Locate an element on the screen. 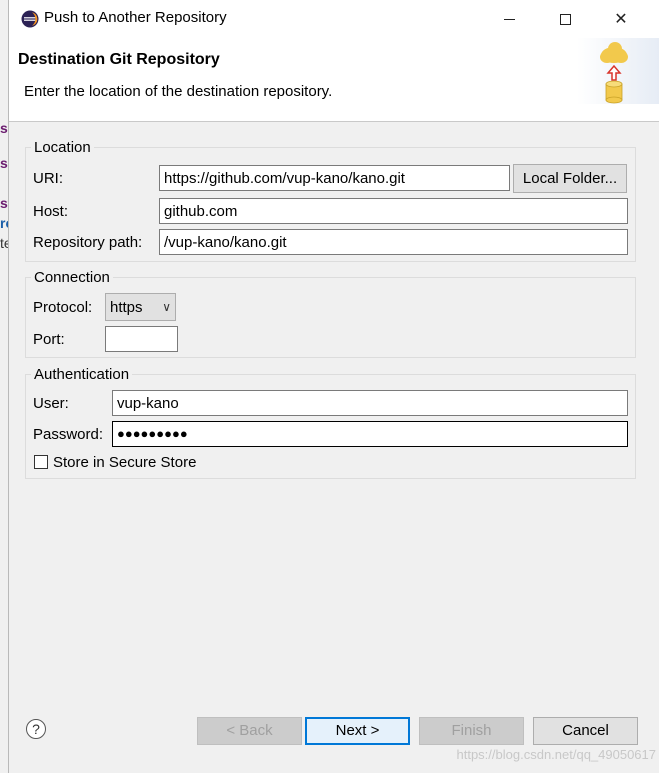 The width and height of the screenshot is (659, 773). page-title: Destination Git Repository is located at coordinates (119, 59).